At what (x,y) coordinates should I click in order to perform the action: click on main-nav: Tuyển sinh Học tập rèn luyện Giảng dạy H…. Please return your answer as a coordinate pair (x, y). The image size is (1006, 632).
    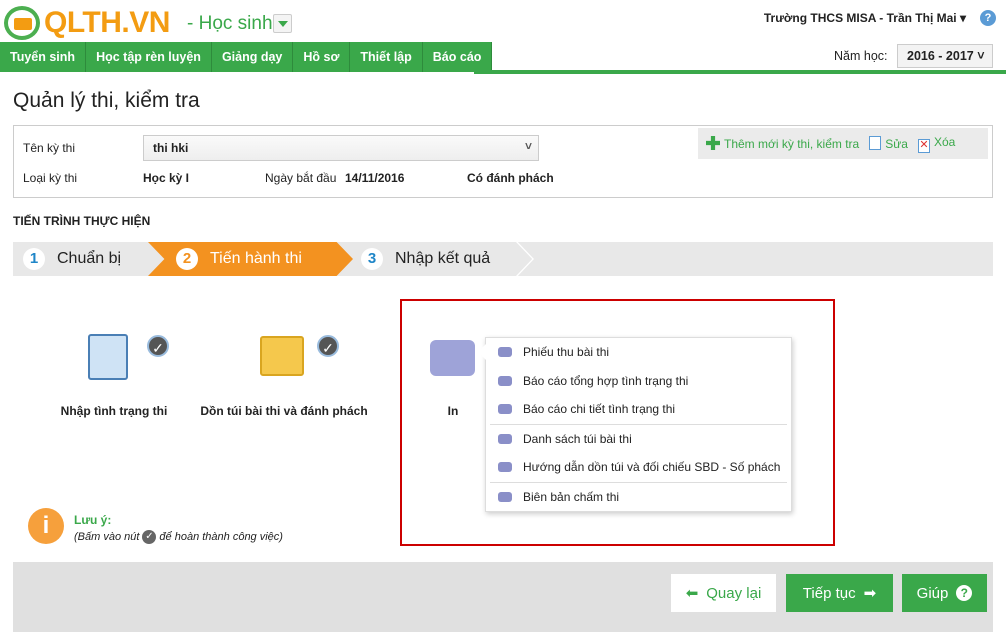
    Looking at the image, I should click on (246, 57).